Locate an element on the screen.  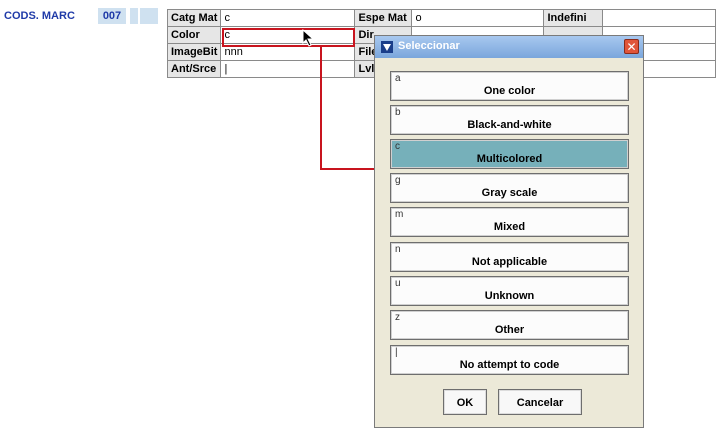
option-a: a One color is located at coordinates (509, 86).